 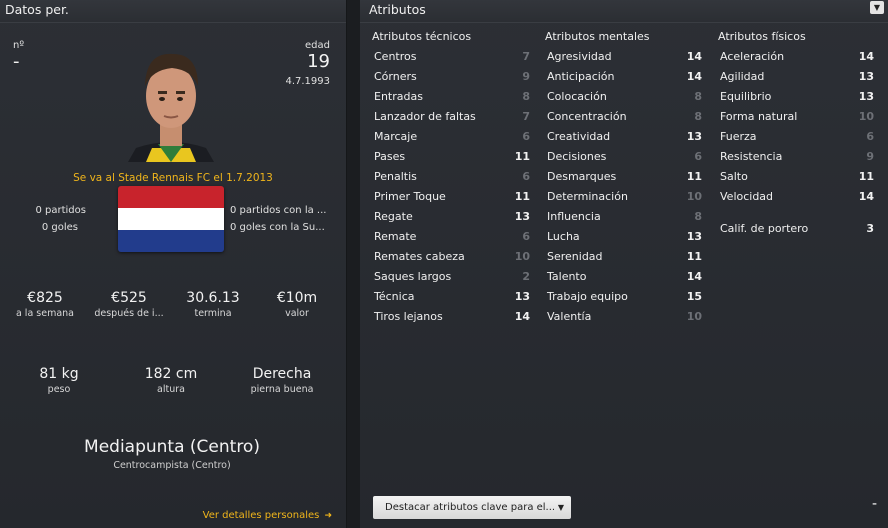 I want to click on squad-number-label: nº, so click(x=19, y=45).